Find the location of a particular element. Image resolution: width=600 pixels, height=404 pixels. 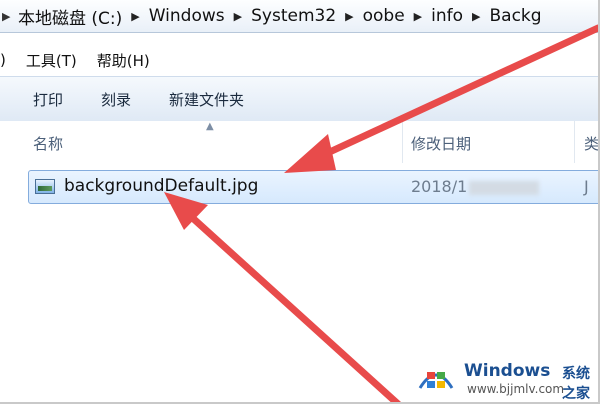

windows-logo-icon is located at coordinates (436, 380).